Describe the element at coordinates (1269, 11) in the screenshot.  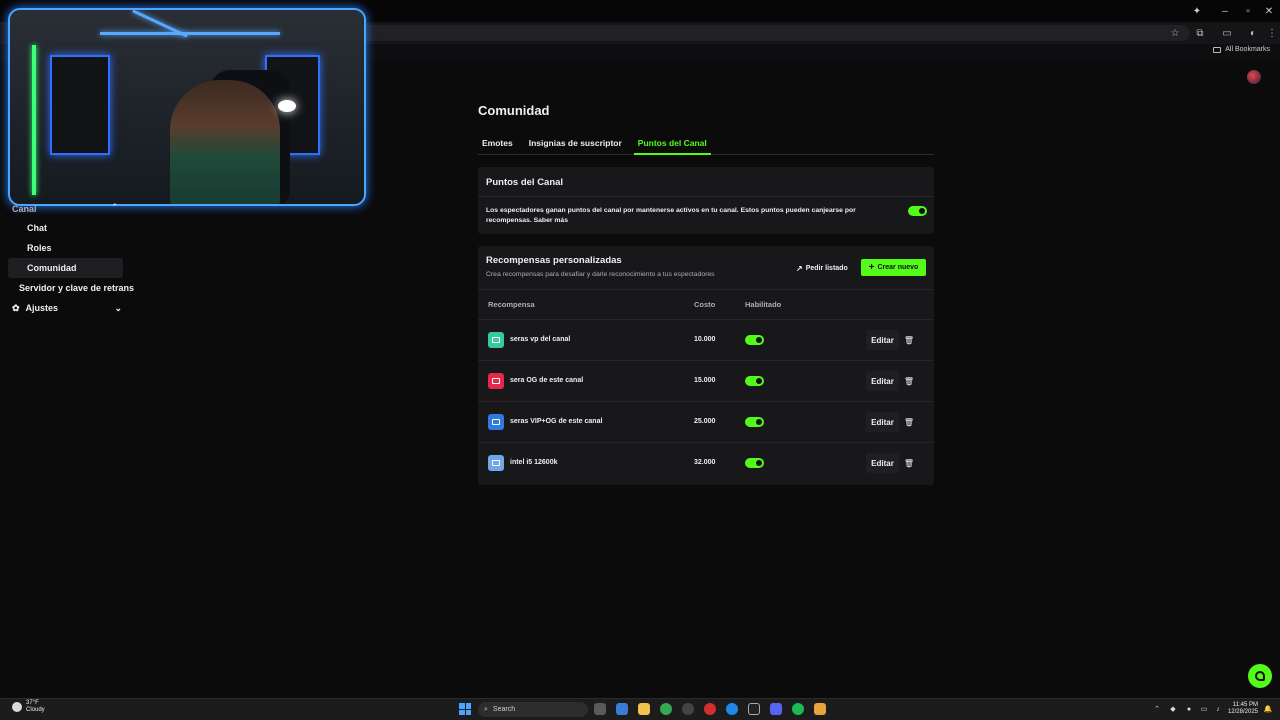
I see `close-icon: ✕` at that location.